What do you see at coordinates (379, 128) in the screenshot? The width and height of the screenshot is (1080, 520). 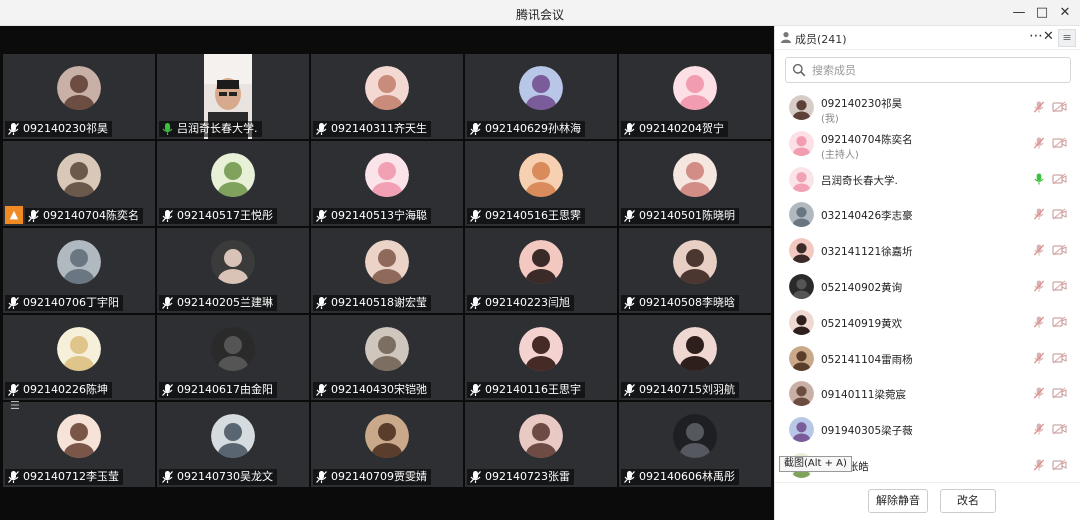 I see `tile-name-text: 092140311齐天生` at bounding box center [379, 128].